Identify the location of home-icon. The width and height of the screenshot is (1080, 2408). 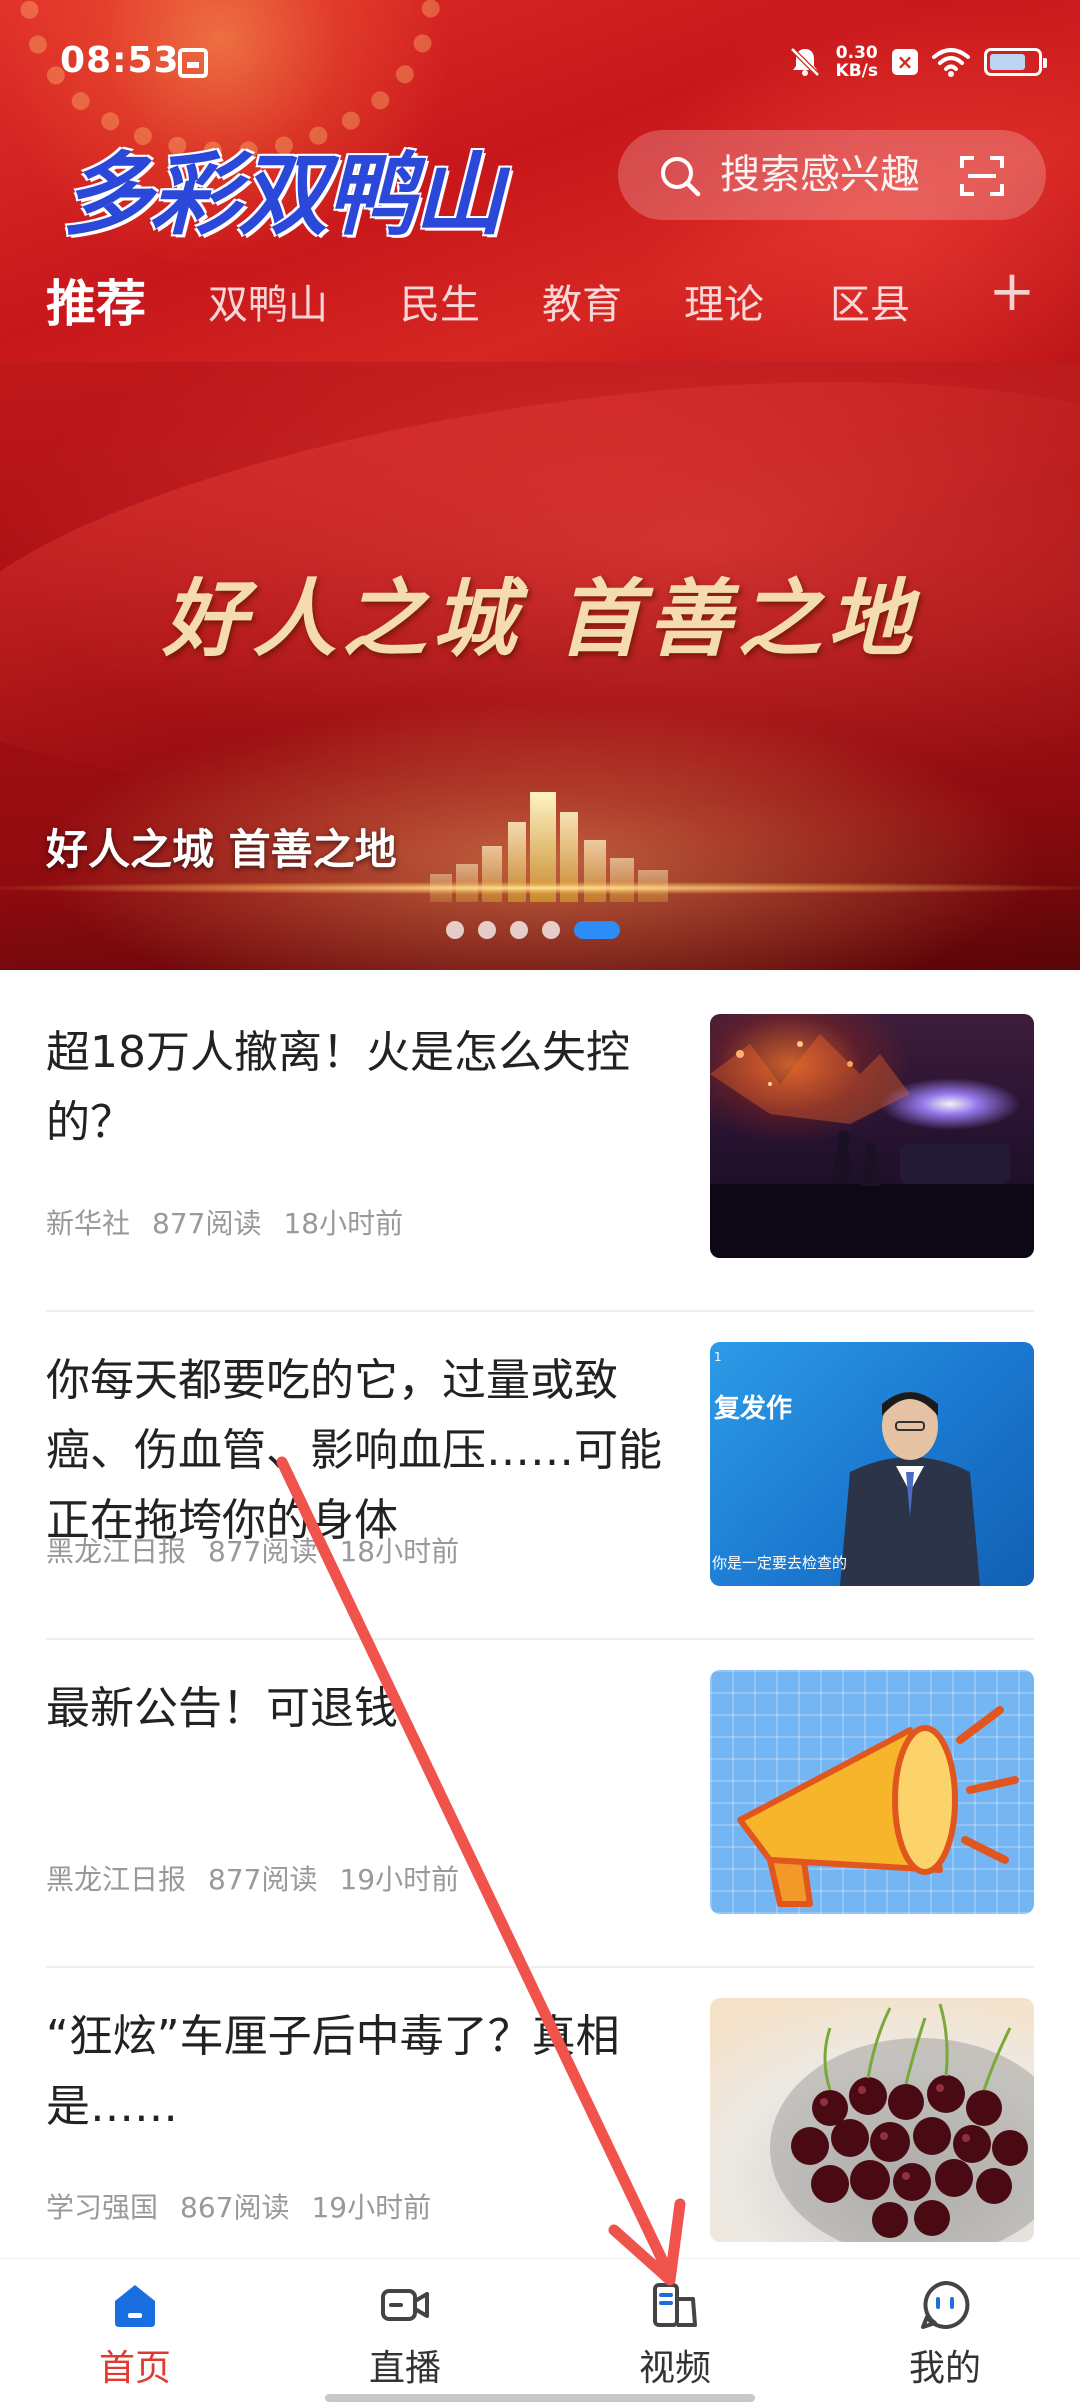
(135, 2306).